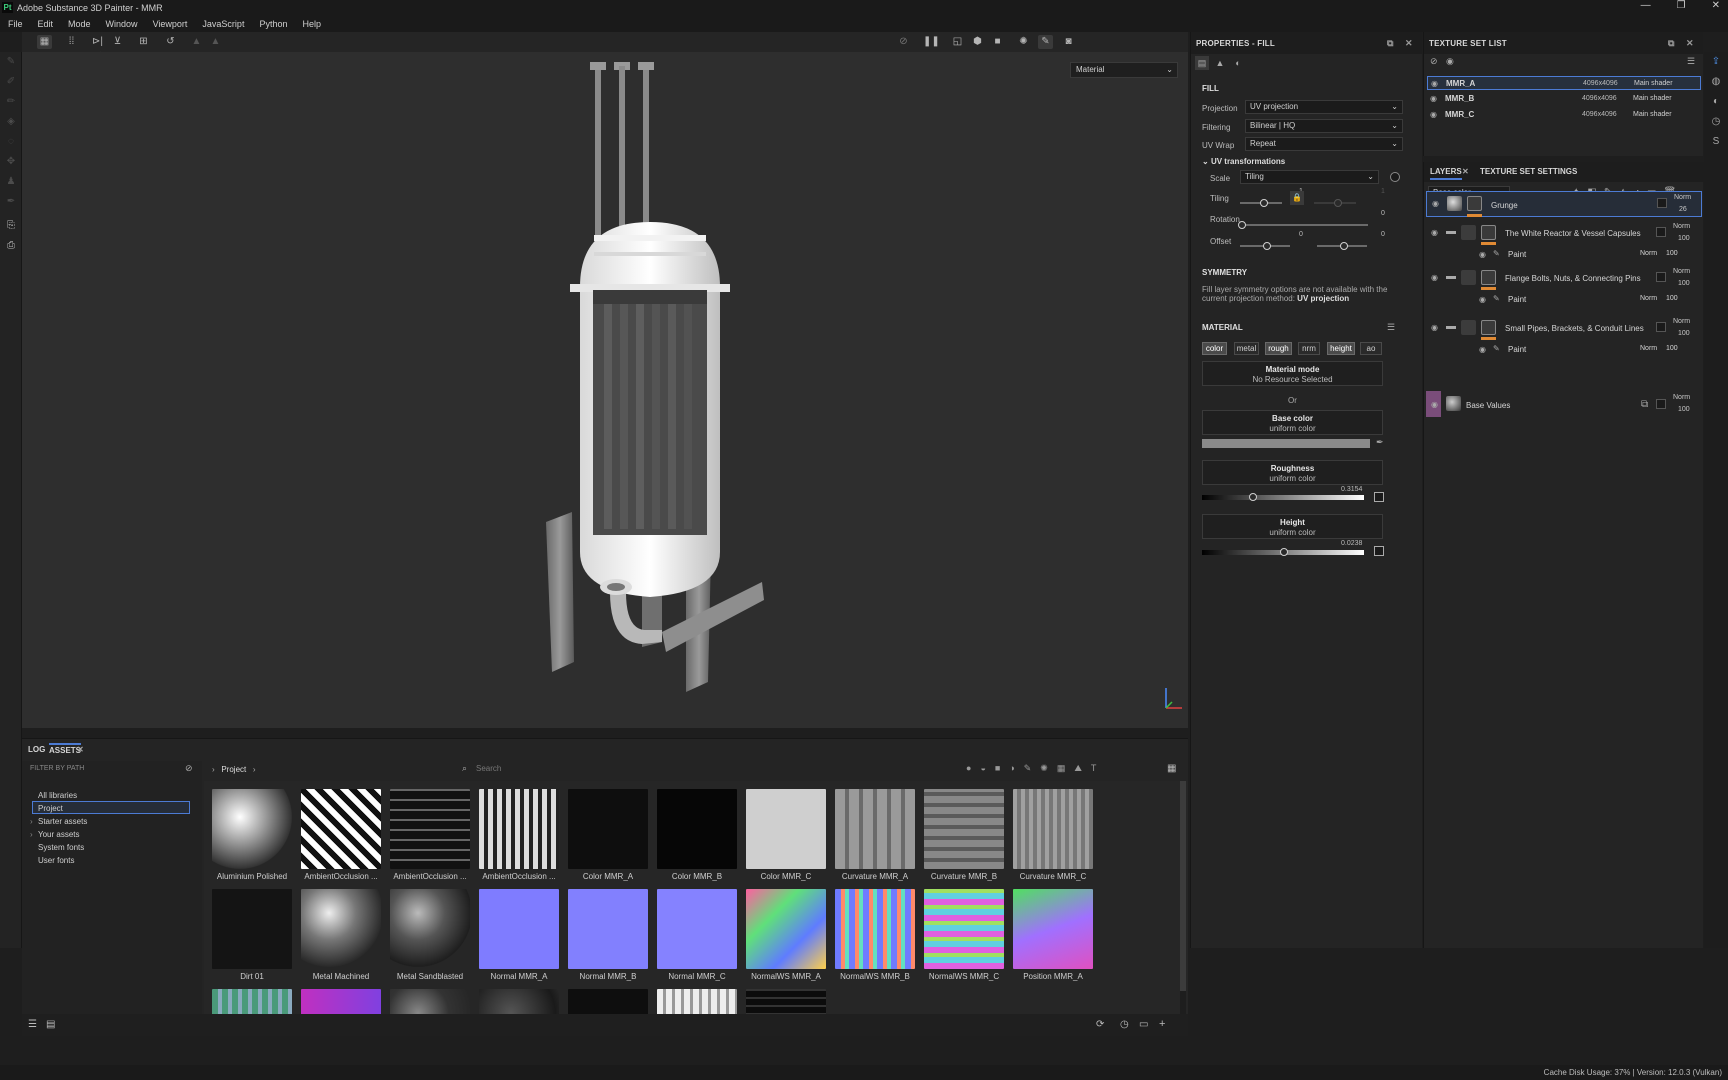  I want to click on rotation-knob, so click(1242, 225).